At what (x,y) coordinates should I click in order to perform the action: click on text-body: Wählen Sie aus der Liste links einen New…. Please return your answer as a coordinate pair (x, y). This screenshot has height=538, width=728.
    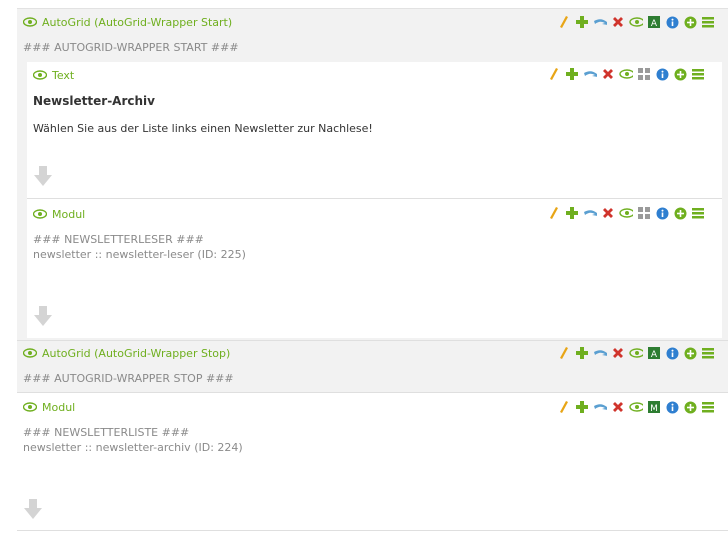
    Looking at the image, I should click on (203, 128).